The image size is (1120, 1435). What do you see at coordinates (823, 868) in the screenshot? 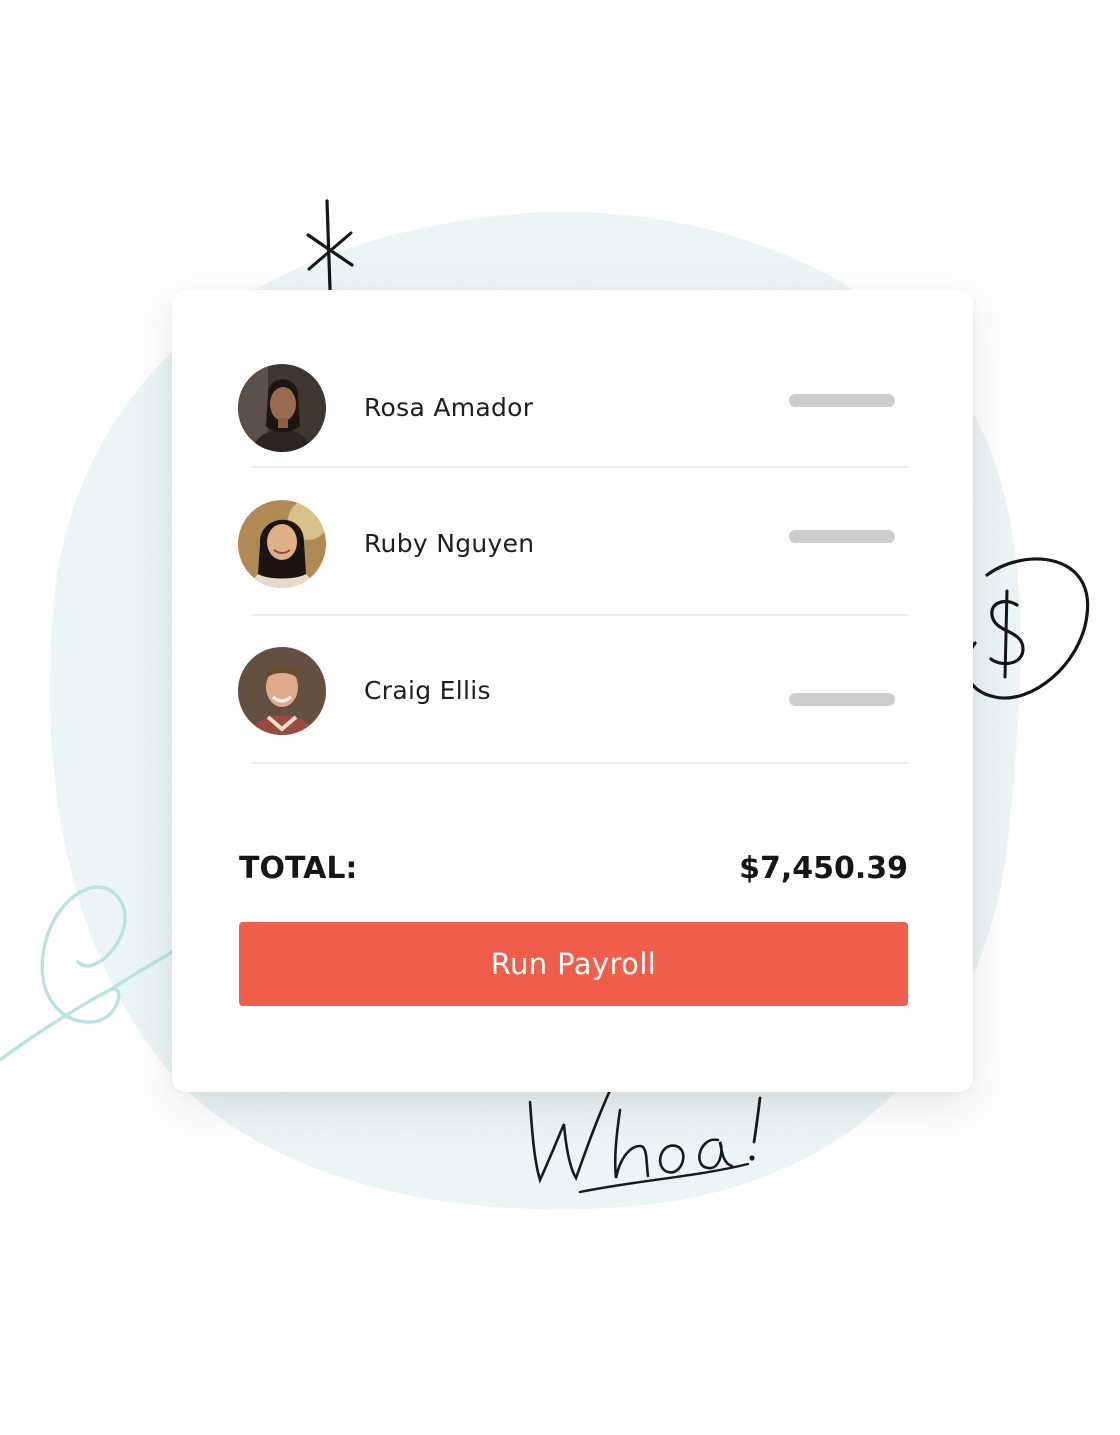
I see `total-amount: $7,450.39` at bounding box center [823, 868].